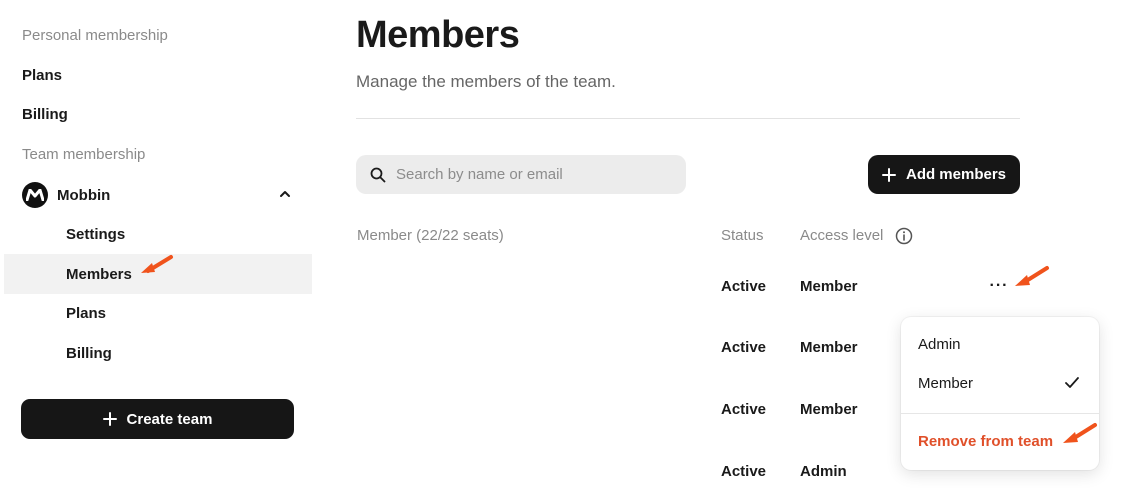  Describe the element at coordinates (823, 471) in the screenshot. I see `row-access-level: Admin` at that location.